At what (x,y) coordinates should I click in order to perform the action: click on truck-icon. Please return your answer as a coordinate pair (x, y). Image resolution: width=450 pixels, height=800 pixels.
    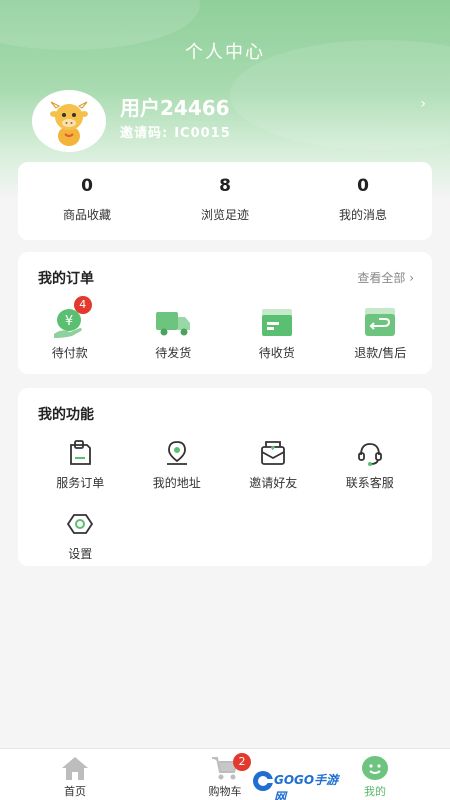
    Looking at the image, I should click on (173, 322).